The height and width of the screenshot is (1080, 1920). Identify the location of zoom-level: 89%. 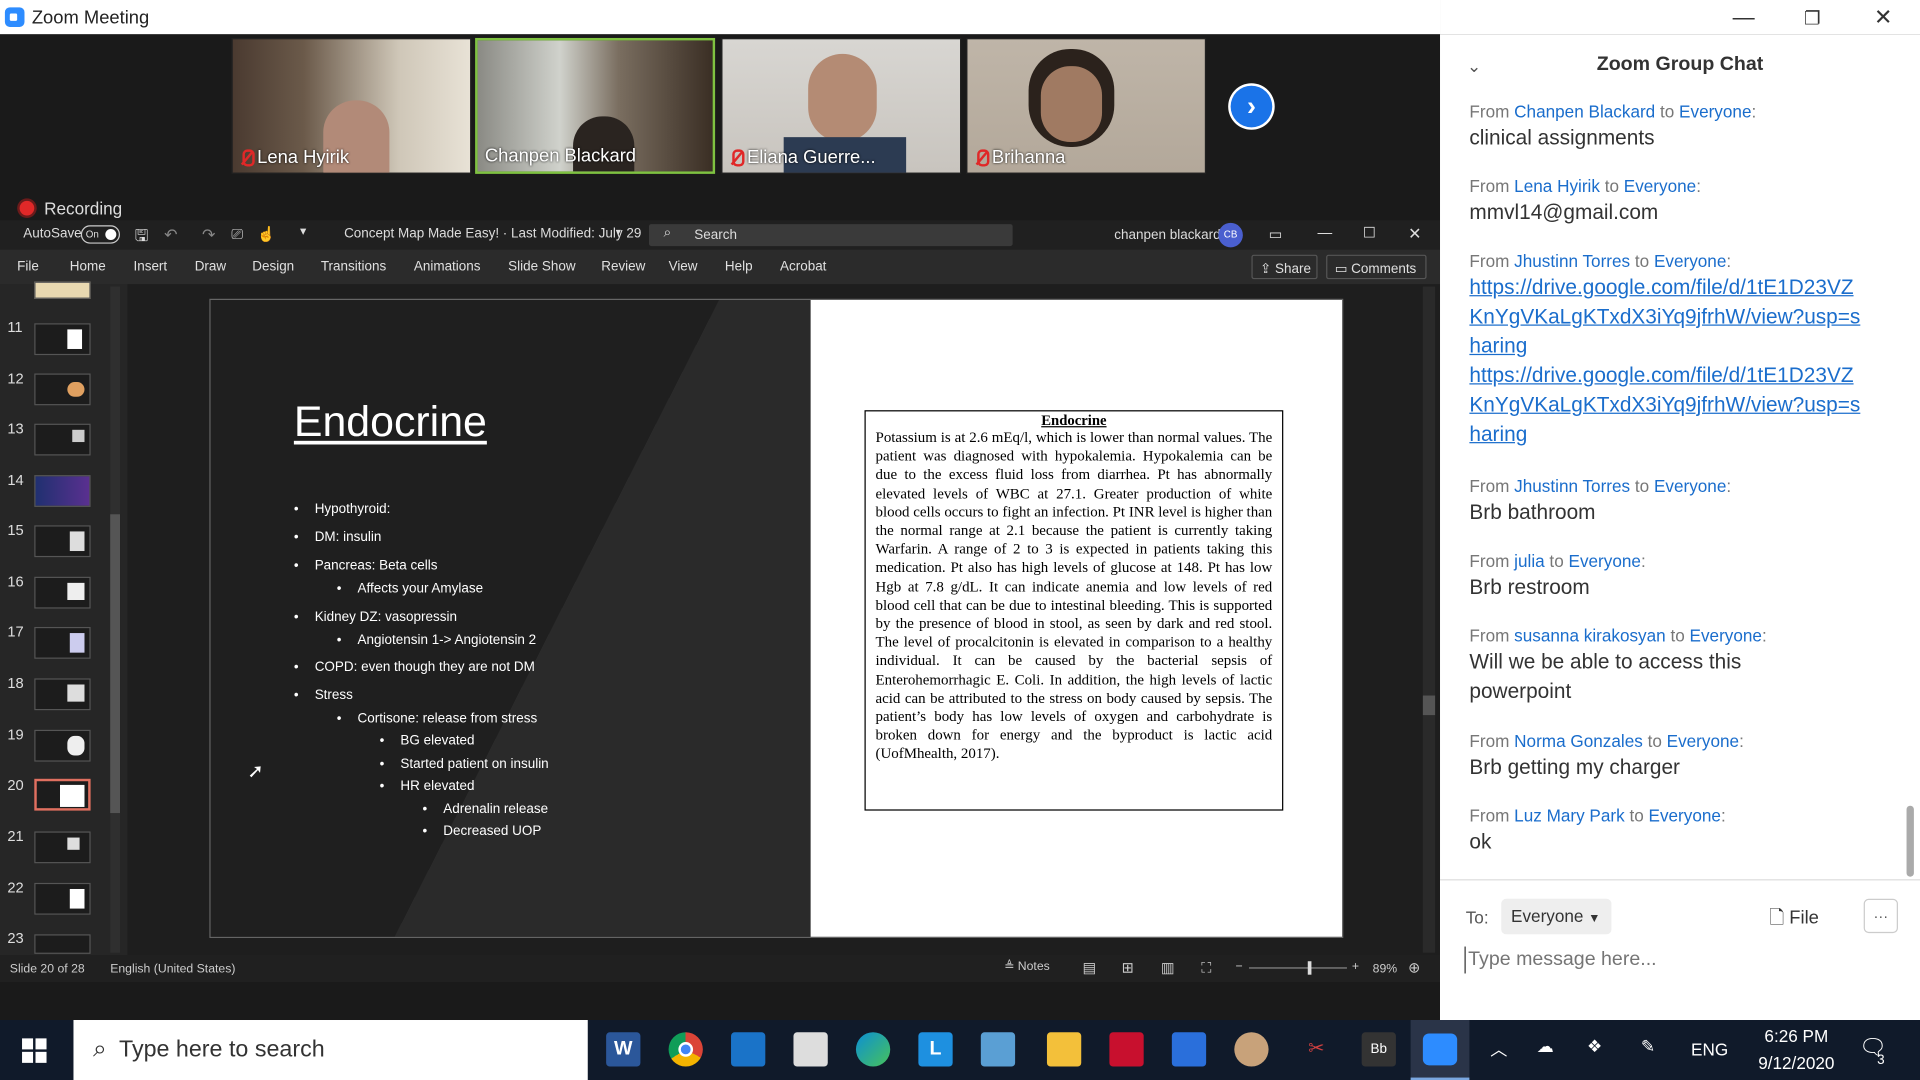
(1385, 968).